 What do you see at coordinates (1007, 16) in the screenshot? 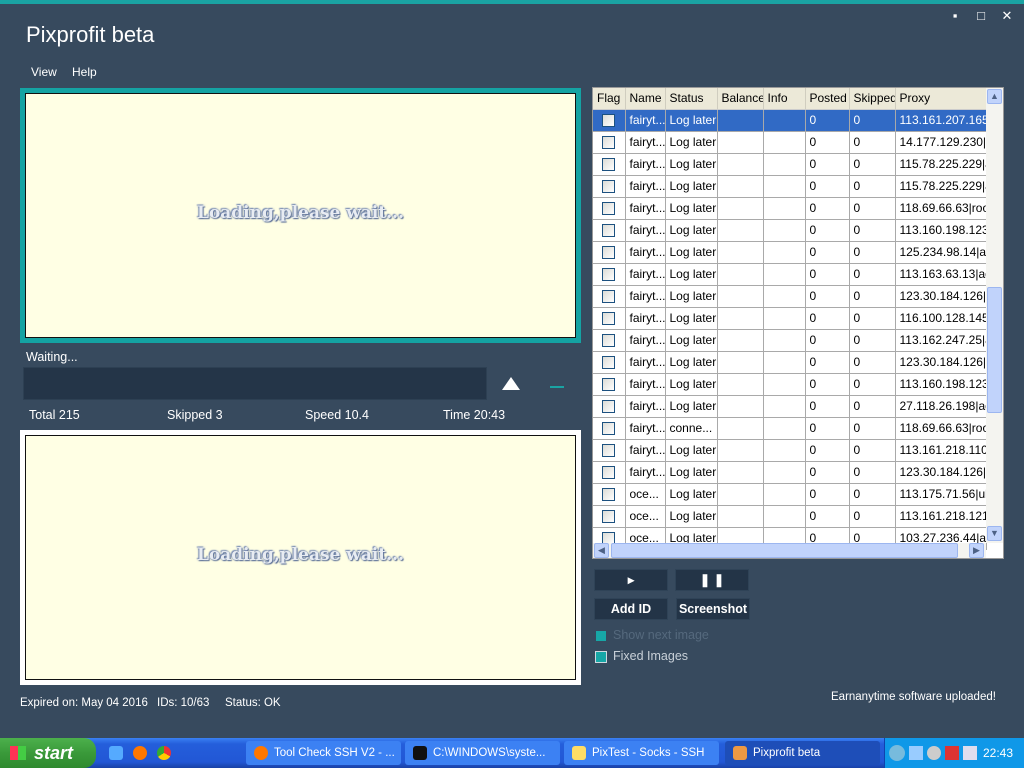
I see `close-button: ✕` at bounding box center [1007, 16].